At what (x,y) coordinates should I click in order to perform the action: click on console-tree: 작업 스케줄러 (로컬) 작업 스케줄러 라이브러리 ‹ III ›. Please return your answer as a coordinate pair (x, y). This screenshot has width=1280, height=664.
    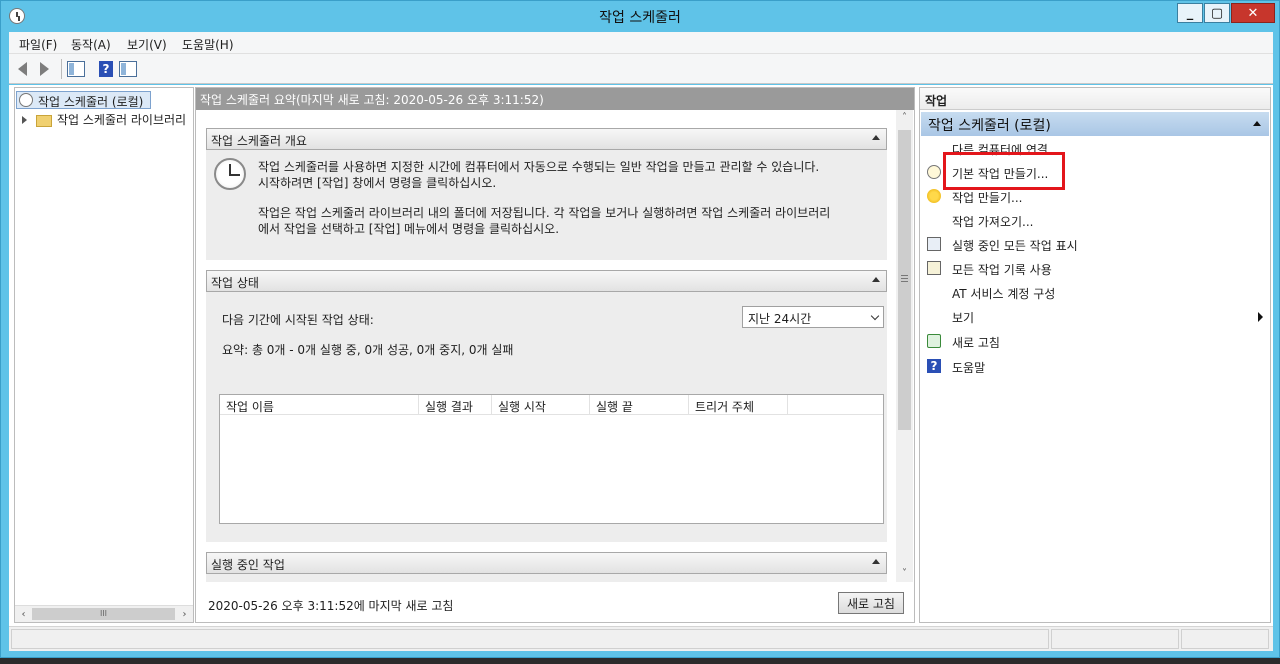
    Looking at the image, I should click on (104, 355).